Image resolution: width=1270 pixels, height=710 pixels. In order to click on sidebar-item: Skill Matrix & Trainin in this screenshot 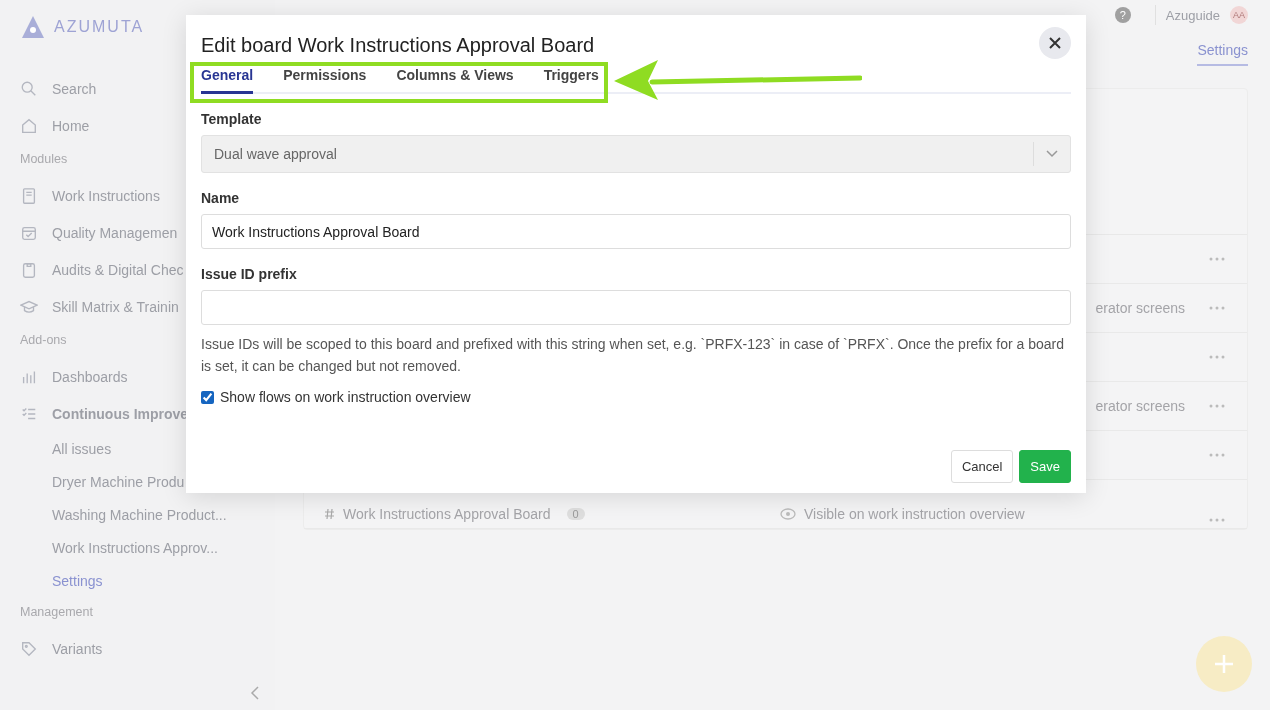, I will do `click(99, 306)`.